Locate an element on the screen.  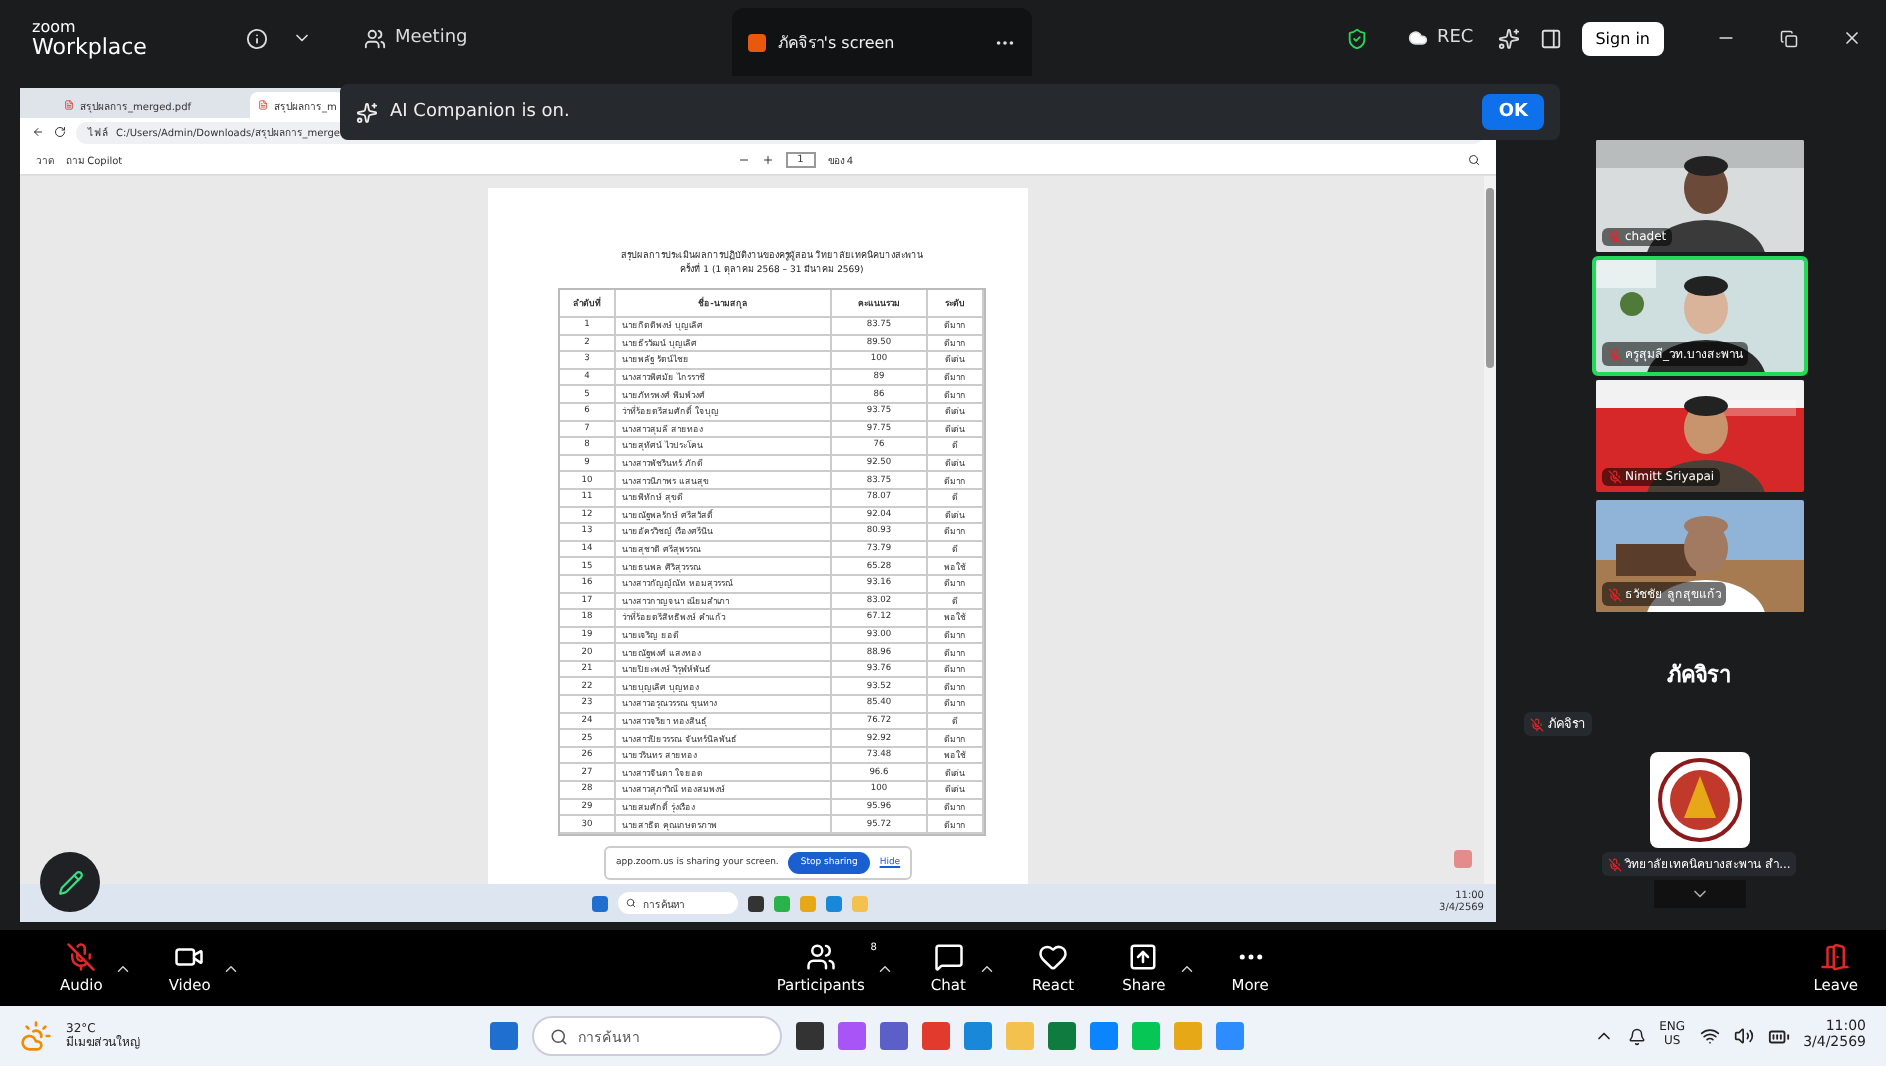
zoom-out-icon is located at coordinates (743, 160).